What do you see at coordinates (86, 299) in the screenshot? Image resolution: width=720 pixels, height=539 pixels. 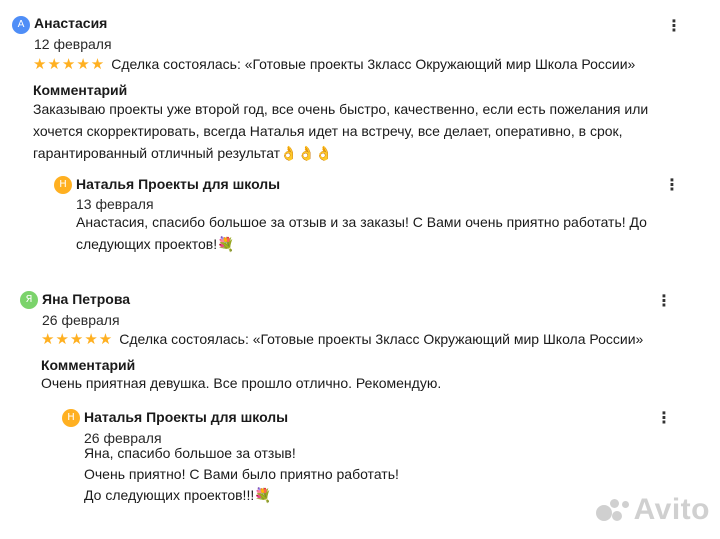 I see `review-author: Яна Петрова` at bounding box center [86, 299].